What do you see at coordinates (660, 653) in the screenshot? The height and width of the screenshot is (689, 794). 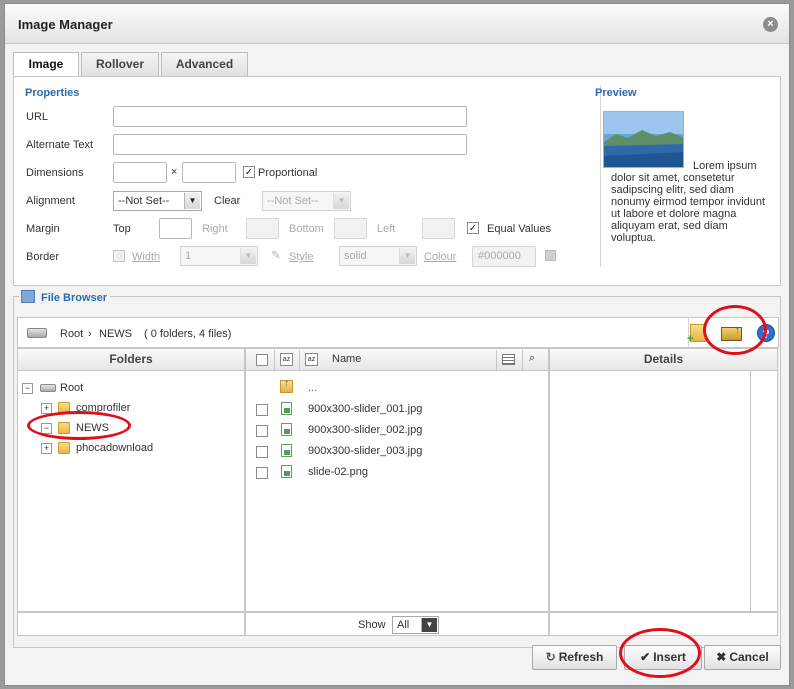 I see `annotation-circle-insert` at bounding box center [660, 653].